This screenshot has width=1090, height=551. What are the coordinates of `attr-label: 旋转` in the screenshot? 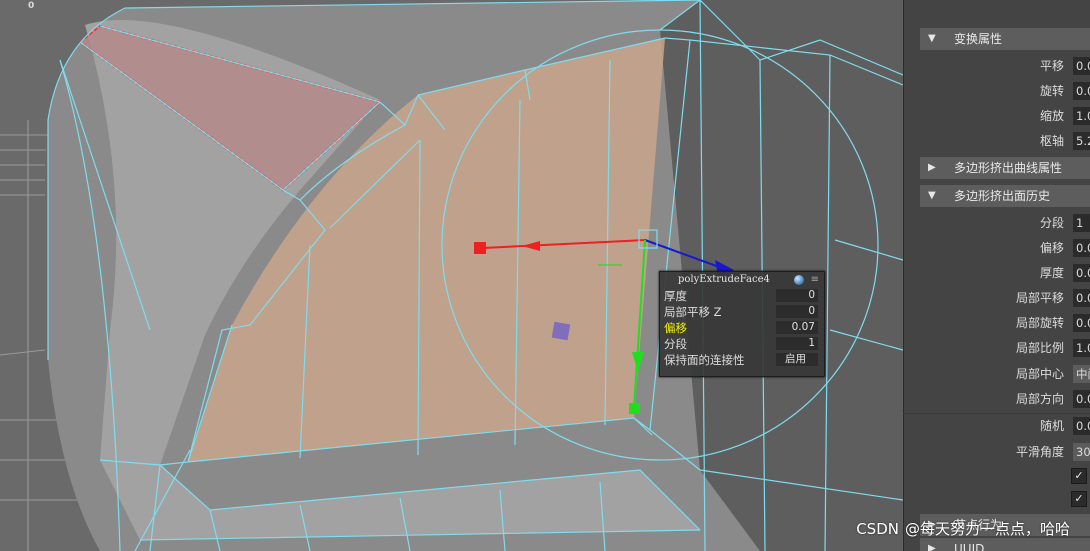 It's located at (1051, 91).